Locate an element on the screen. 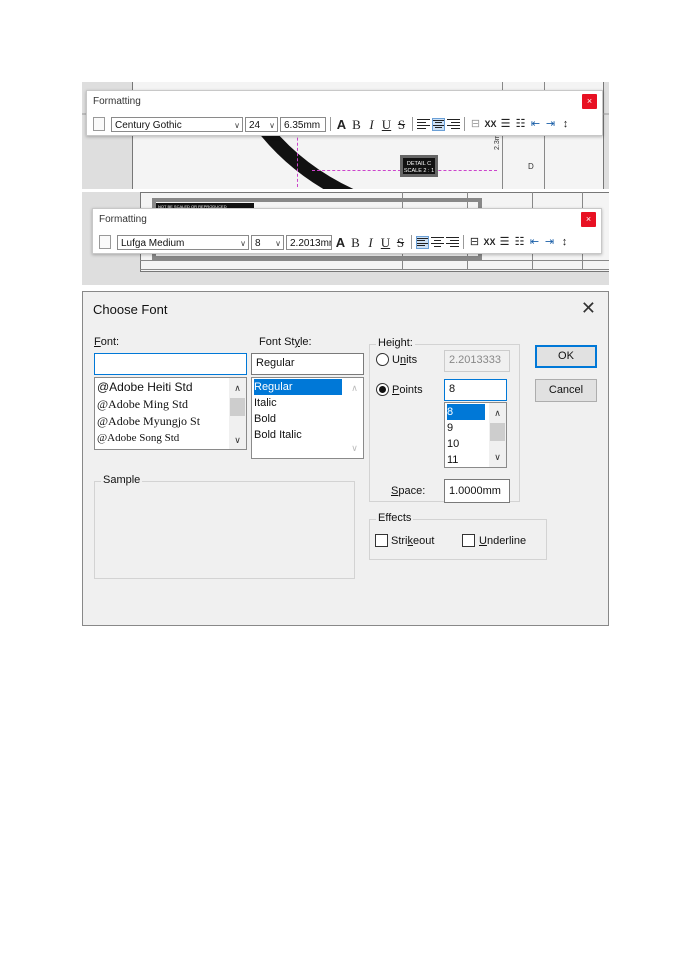 The image size is (678, 960). underline-checkbox is located at coordinates (468, 540).